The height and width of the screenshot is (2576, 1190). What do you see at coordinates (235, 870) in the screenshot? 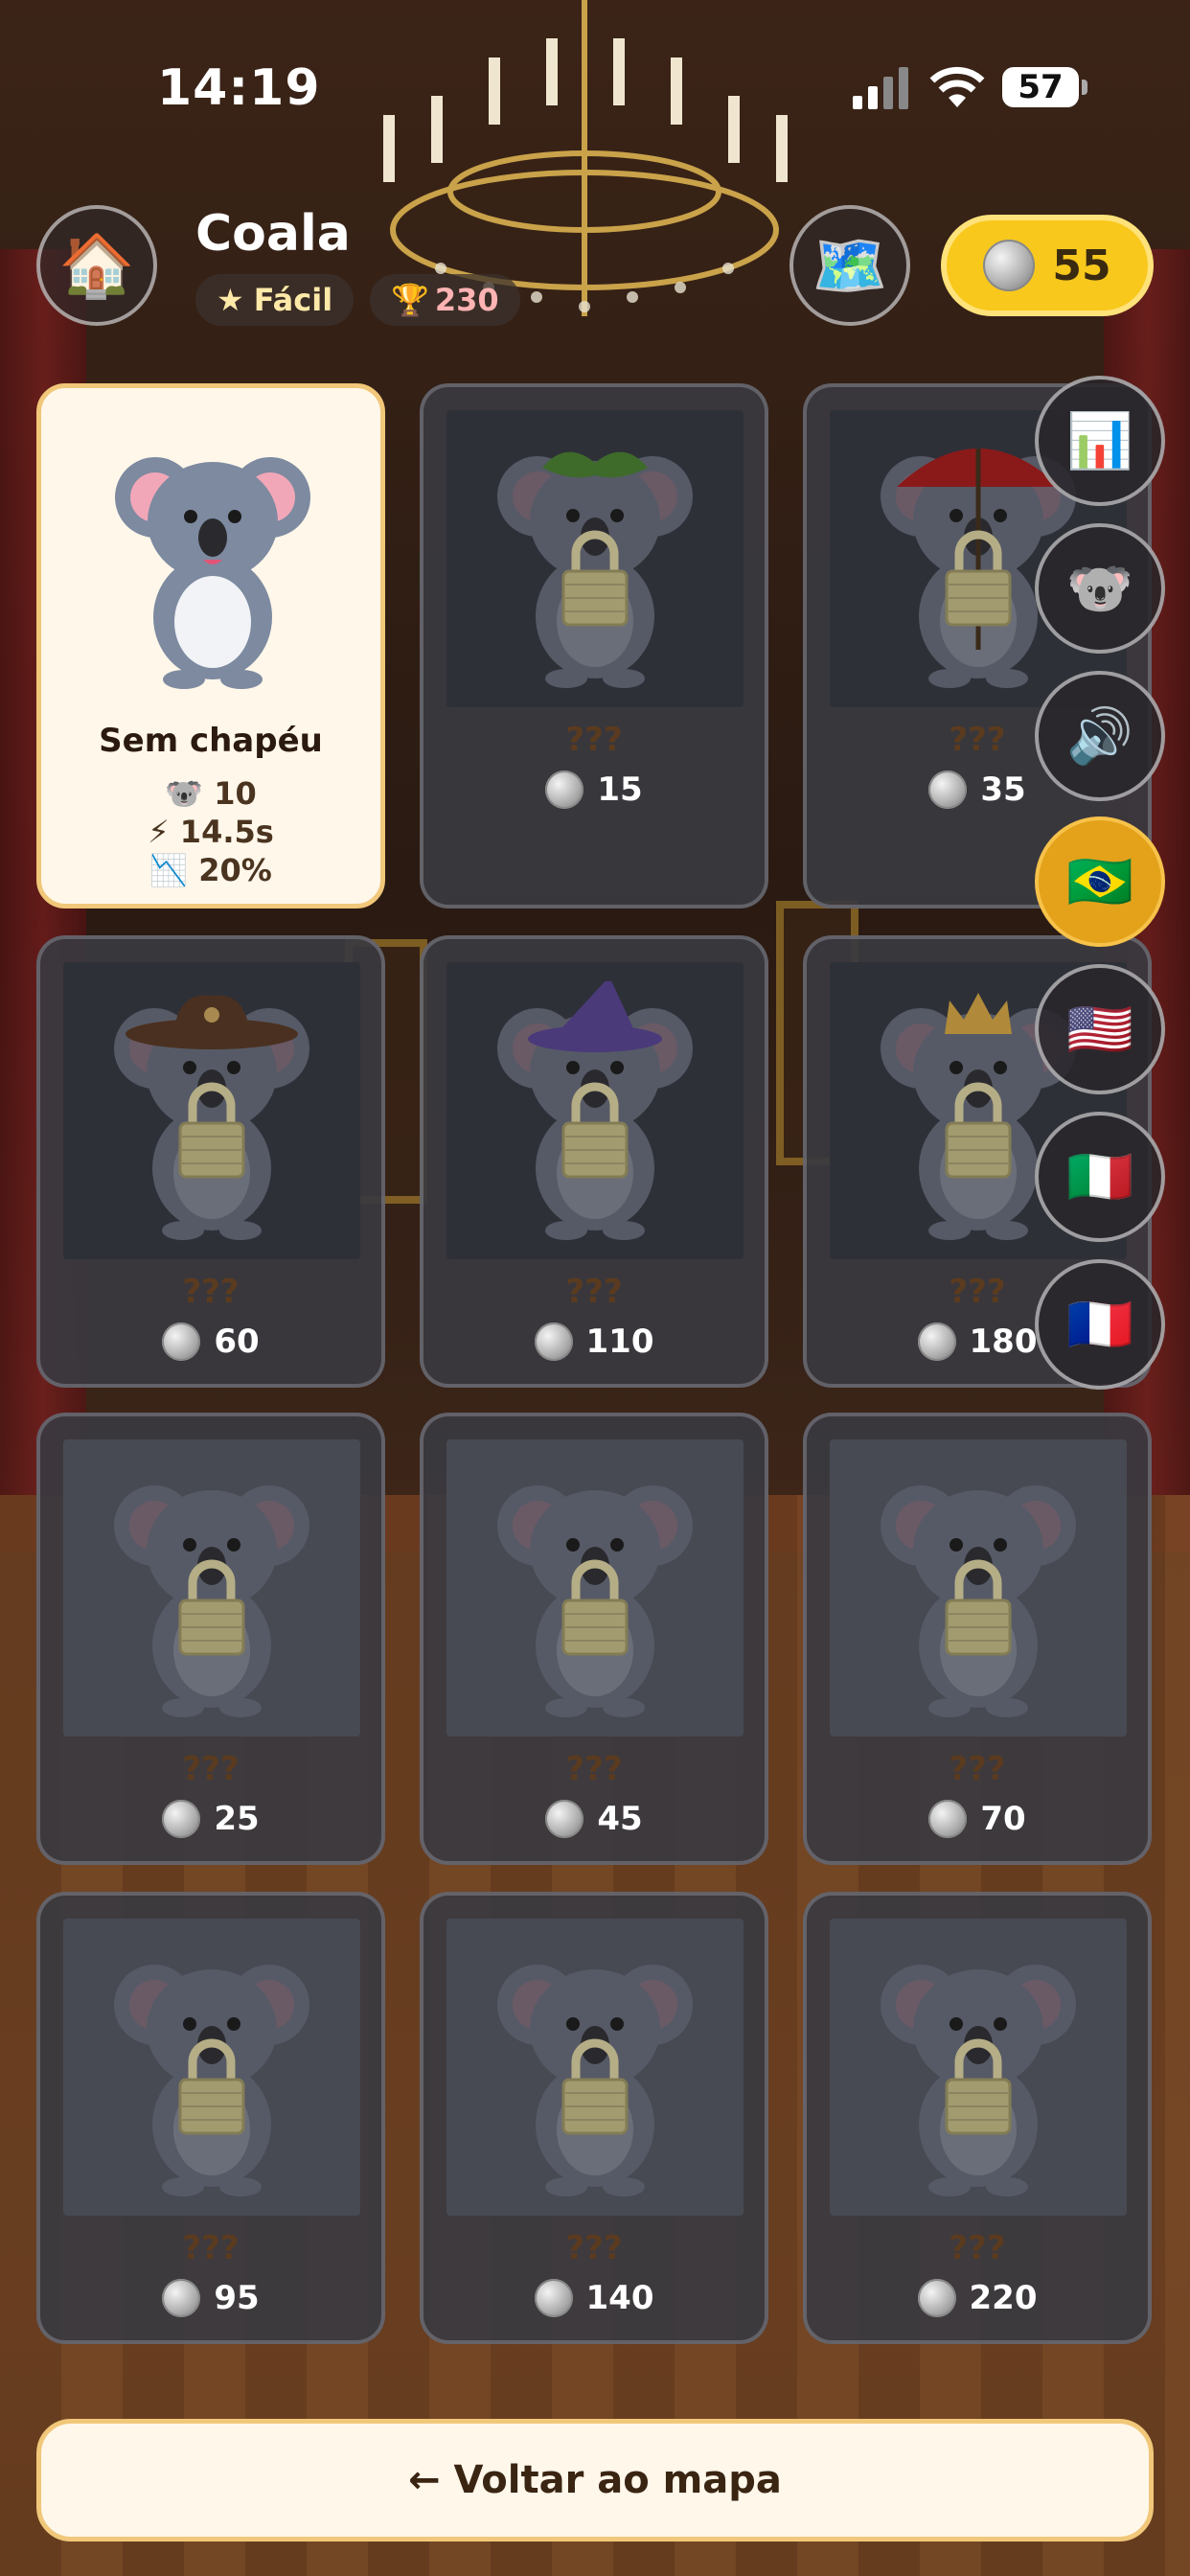
I see `hat-stat-value: 20%` at bounding box center [235, 870].